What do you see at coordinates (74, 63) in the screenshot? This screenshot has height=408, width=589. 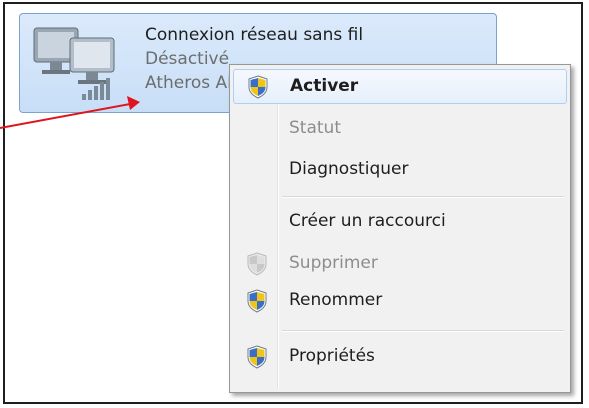 I see `wireless-adapter-icon` at bounding box center [74, 63].